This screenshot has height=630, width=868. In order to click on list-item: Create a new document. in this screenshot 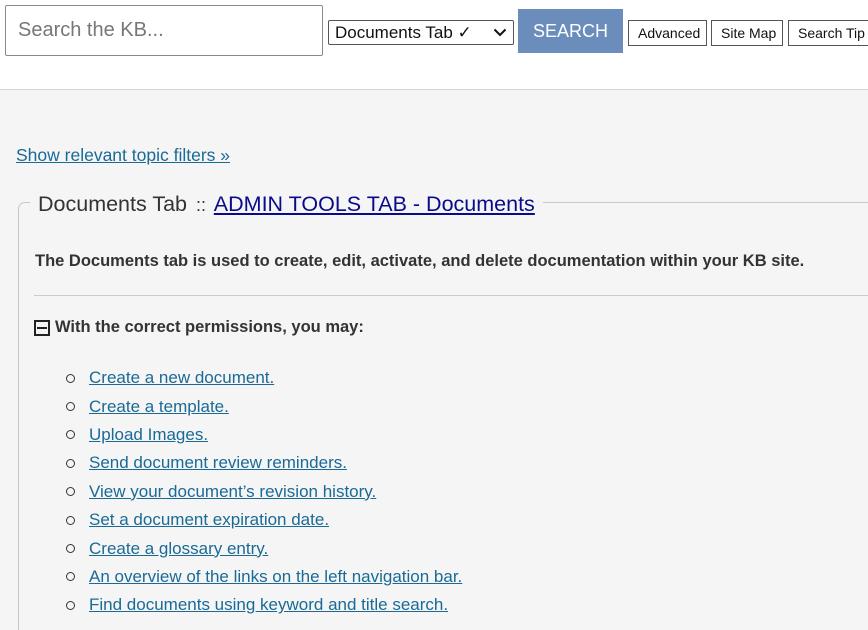, I will do `click(264, 378)`.